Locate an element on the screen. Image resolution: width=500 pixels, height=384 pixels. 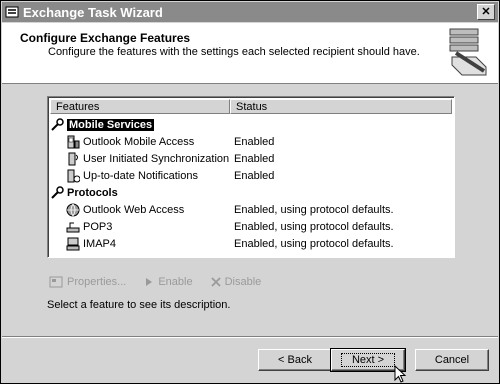
play-icon is located at coordinates (149, 282).